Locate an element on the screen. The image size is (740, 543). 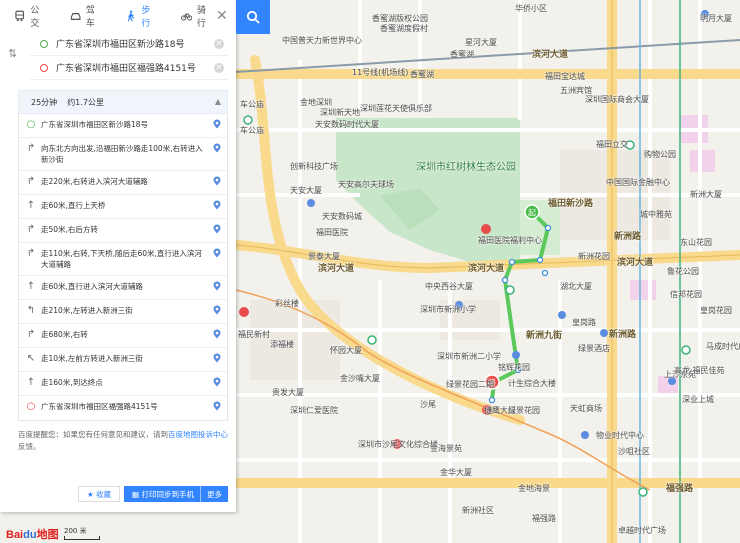
favorite-label: 收藏 is located at coordinates (104, 494).